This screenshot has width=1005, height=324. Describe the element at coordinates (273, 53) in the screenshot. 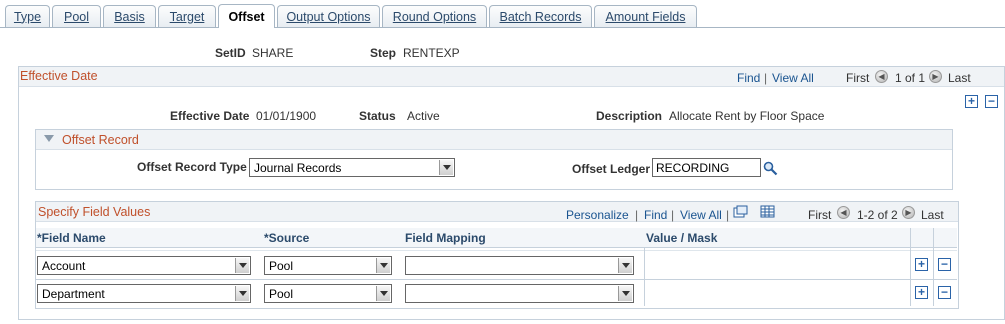

I see `setid-value: SHARE` at that location.